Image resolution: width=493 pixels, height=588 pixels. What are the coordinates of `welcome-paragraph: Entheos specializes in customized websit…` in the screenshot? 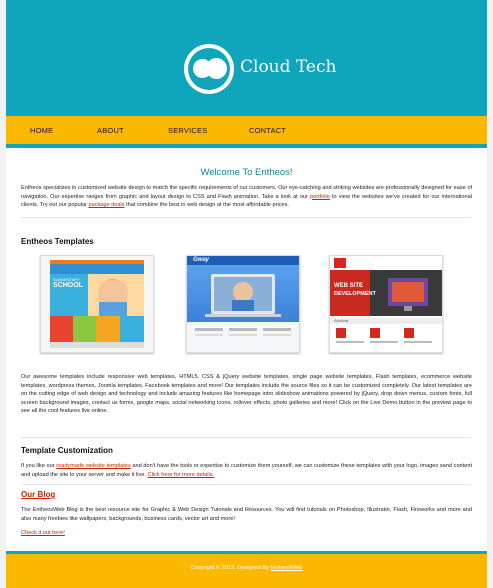 It's located at (246, 197).